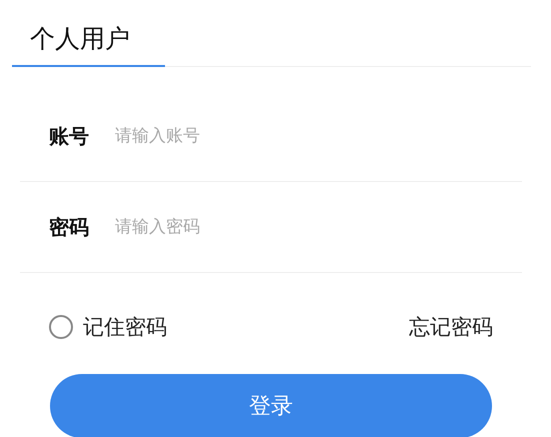 Image resolution: width=551 pixels, height=437 pixels. Describe the element at coordinates (271, 405) in the screenshot. I see `login-button: 登录` at that location.